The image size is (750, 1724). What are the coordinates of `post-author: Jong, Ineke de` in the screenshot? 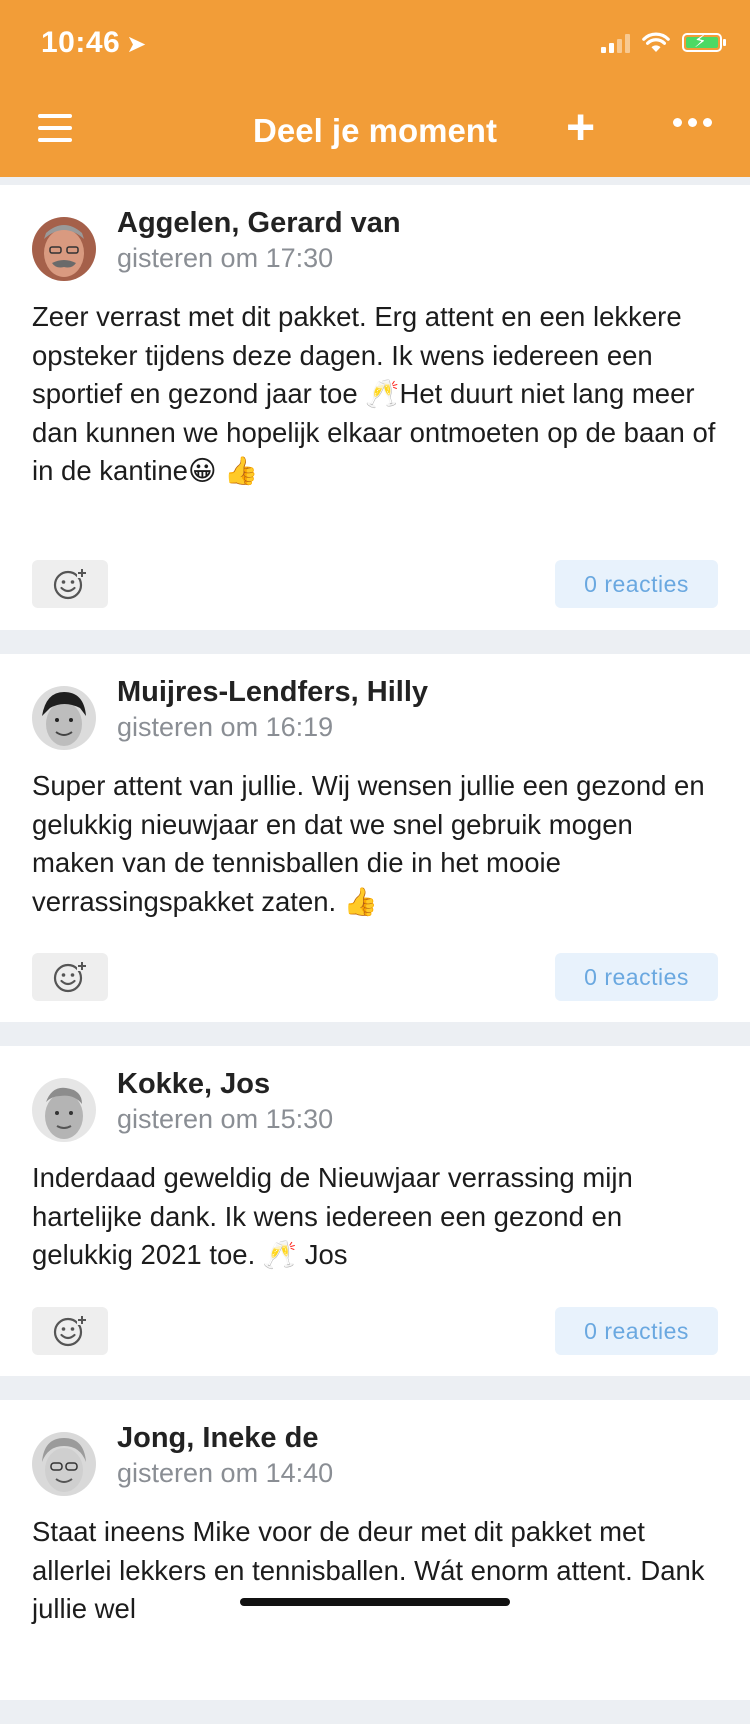 It's located at (218, 1438).